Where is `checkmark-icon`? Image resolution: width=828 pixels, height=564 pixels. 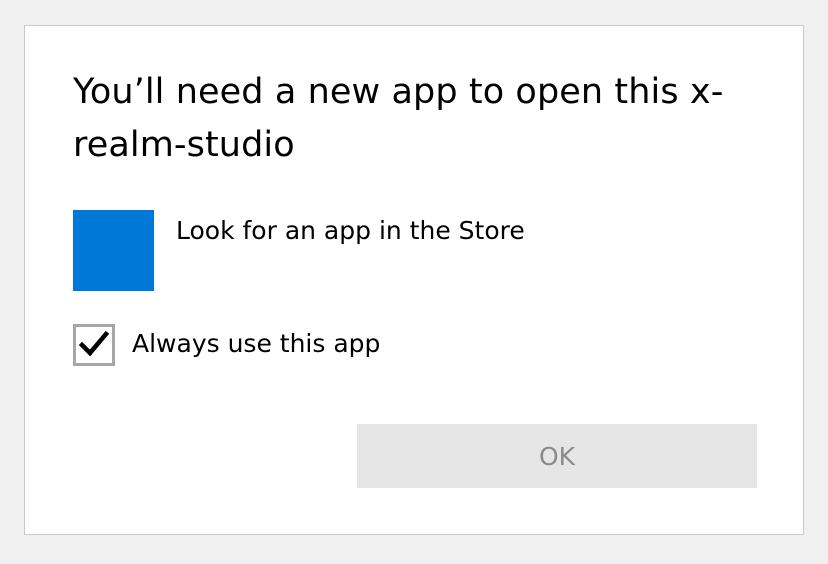
checkmark-icon is located at coordinates (94, 343).